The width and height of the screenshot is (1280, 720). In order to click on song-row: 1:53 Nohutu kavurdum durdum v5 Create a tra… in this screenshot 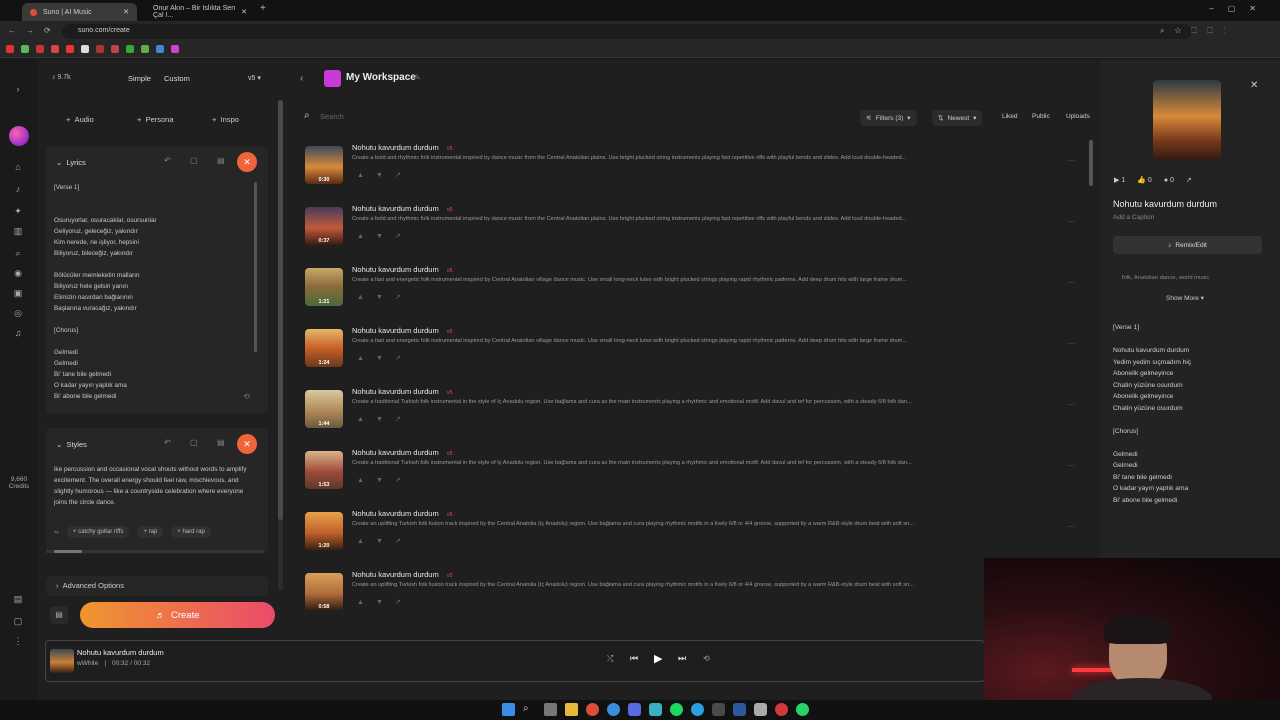, I will do `click(690, 479)`.